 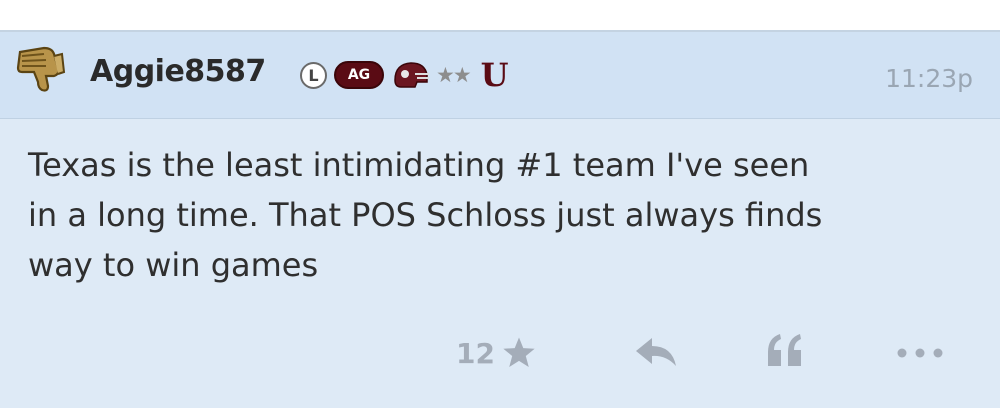 I want to click on quote-icon, so click(x=784, y=350).